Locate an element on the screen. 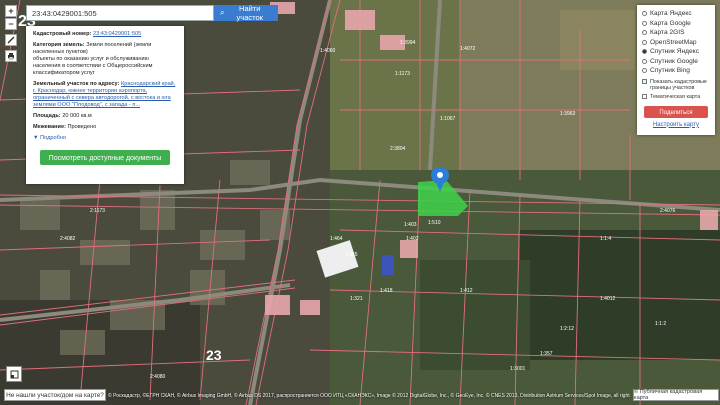  find-parcel-label: Найти участок is located at coordinates (249, 13).